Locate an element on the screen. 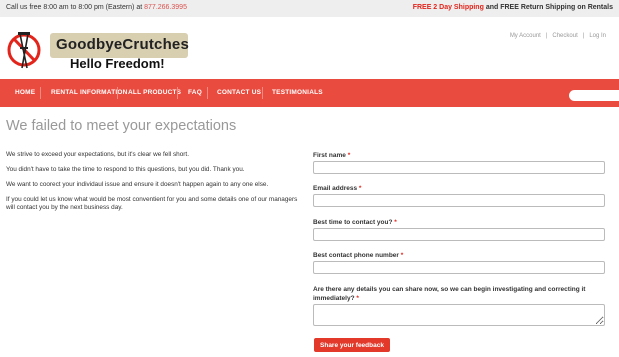 The height and width of the screenshot is (357, 619). phone-label: Best contact phone number * is located at coordinates (463, 255).